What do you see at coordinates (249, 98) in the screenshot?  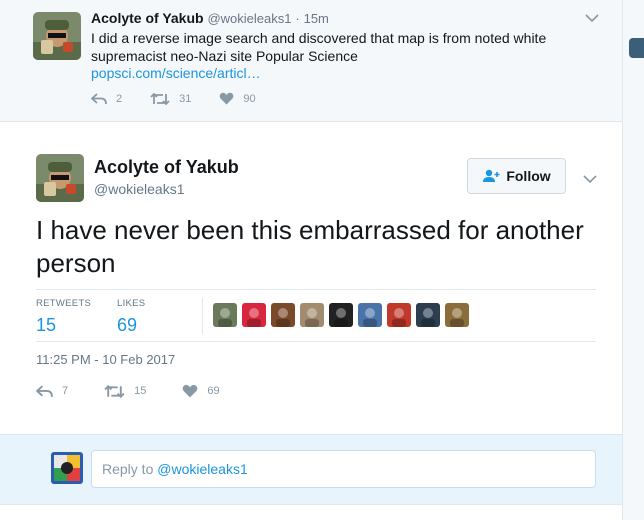 I see `like-count: 90` at bounding box center [249, 98].